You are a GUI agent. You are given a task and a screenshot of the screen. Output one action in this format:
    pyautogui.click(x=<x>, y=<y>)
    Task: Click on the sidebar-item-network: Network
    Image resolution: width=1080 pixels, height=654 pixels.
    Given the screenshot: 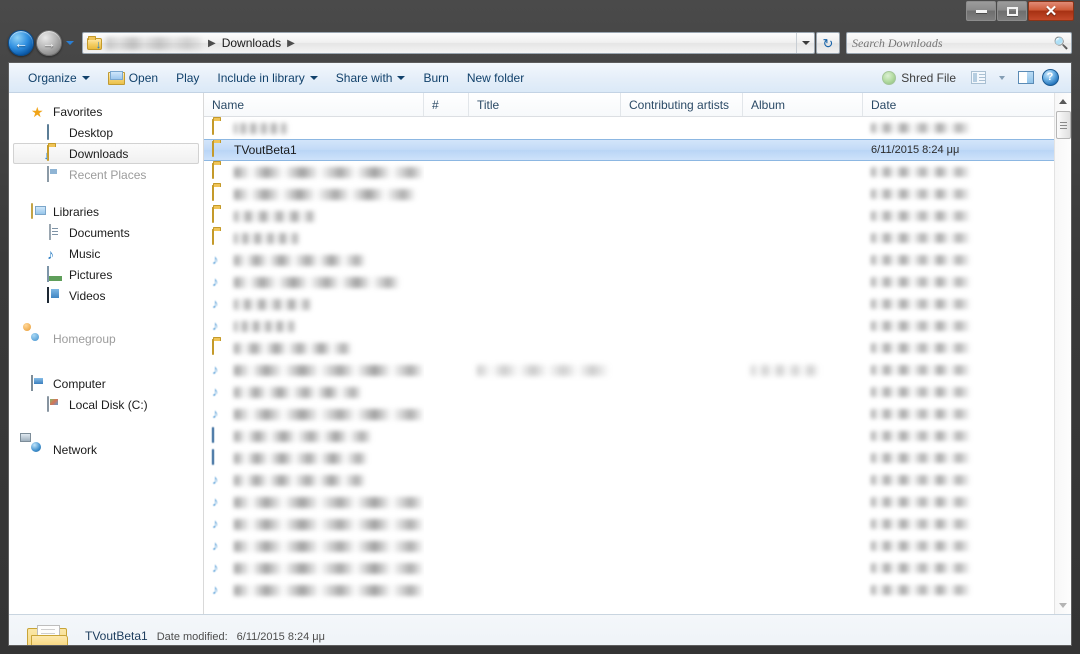 What is the action you would take?
    pyautogui.click(x=106, y=449)
    